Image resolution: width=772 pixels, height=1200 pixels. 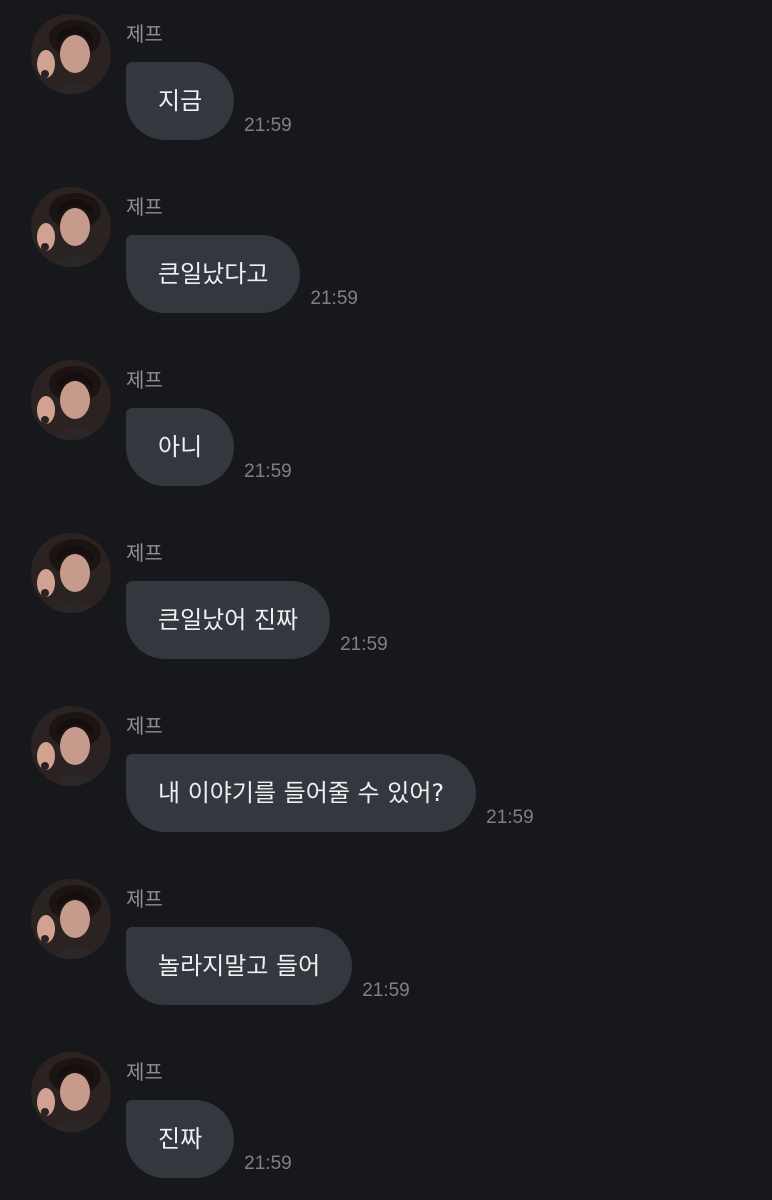 What do you see at coordinates (386, 1118) in the screenshot?
I see `message-item: 제프 진짜 21:59` at bounding box center [386, 1118].